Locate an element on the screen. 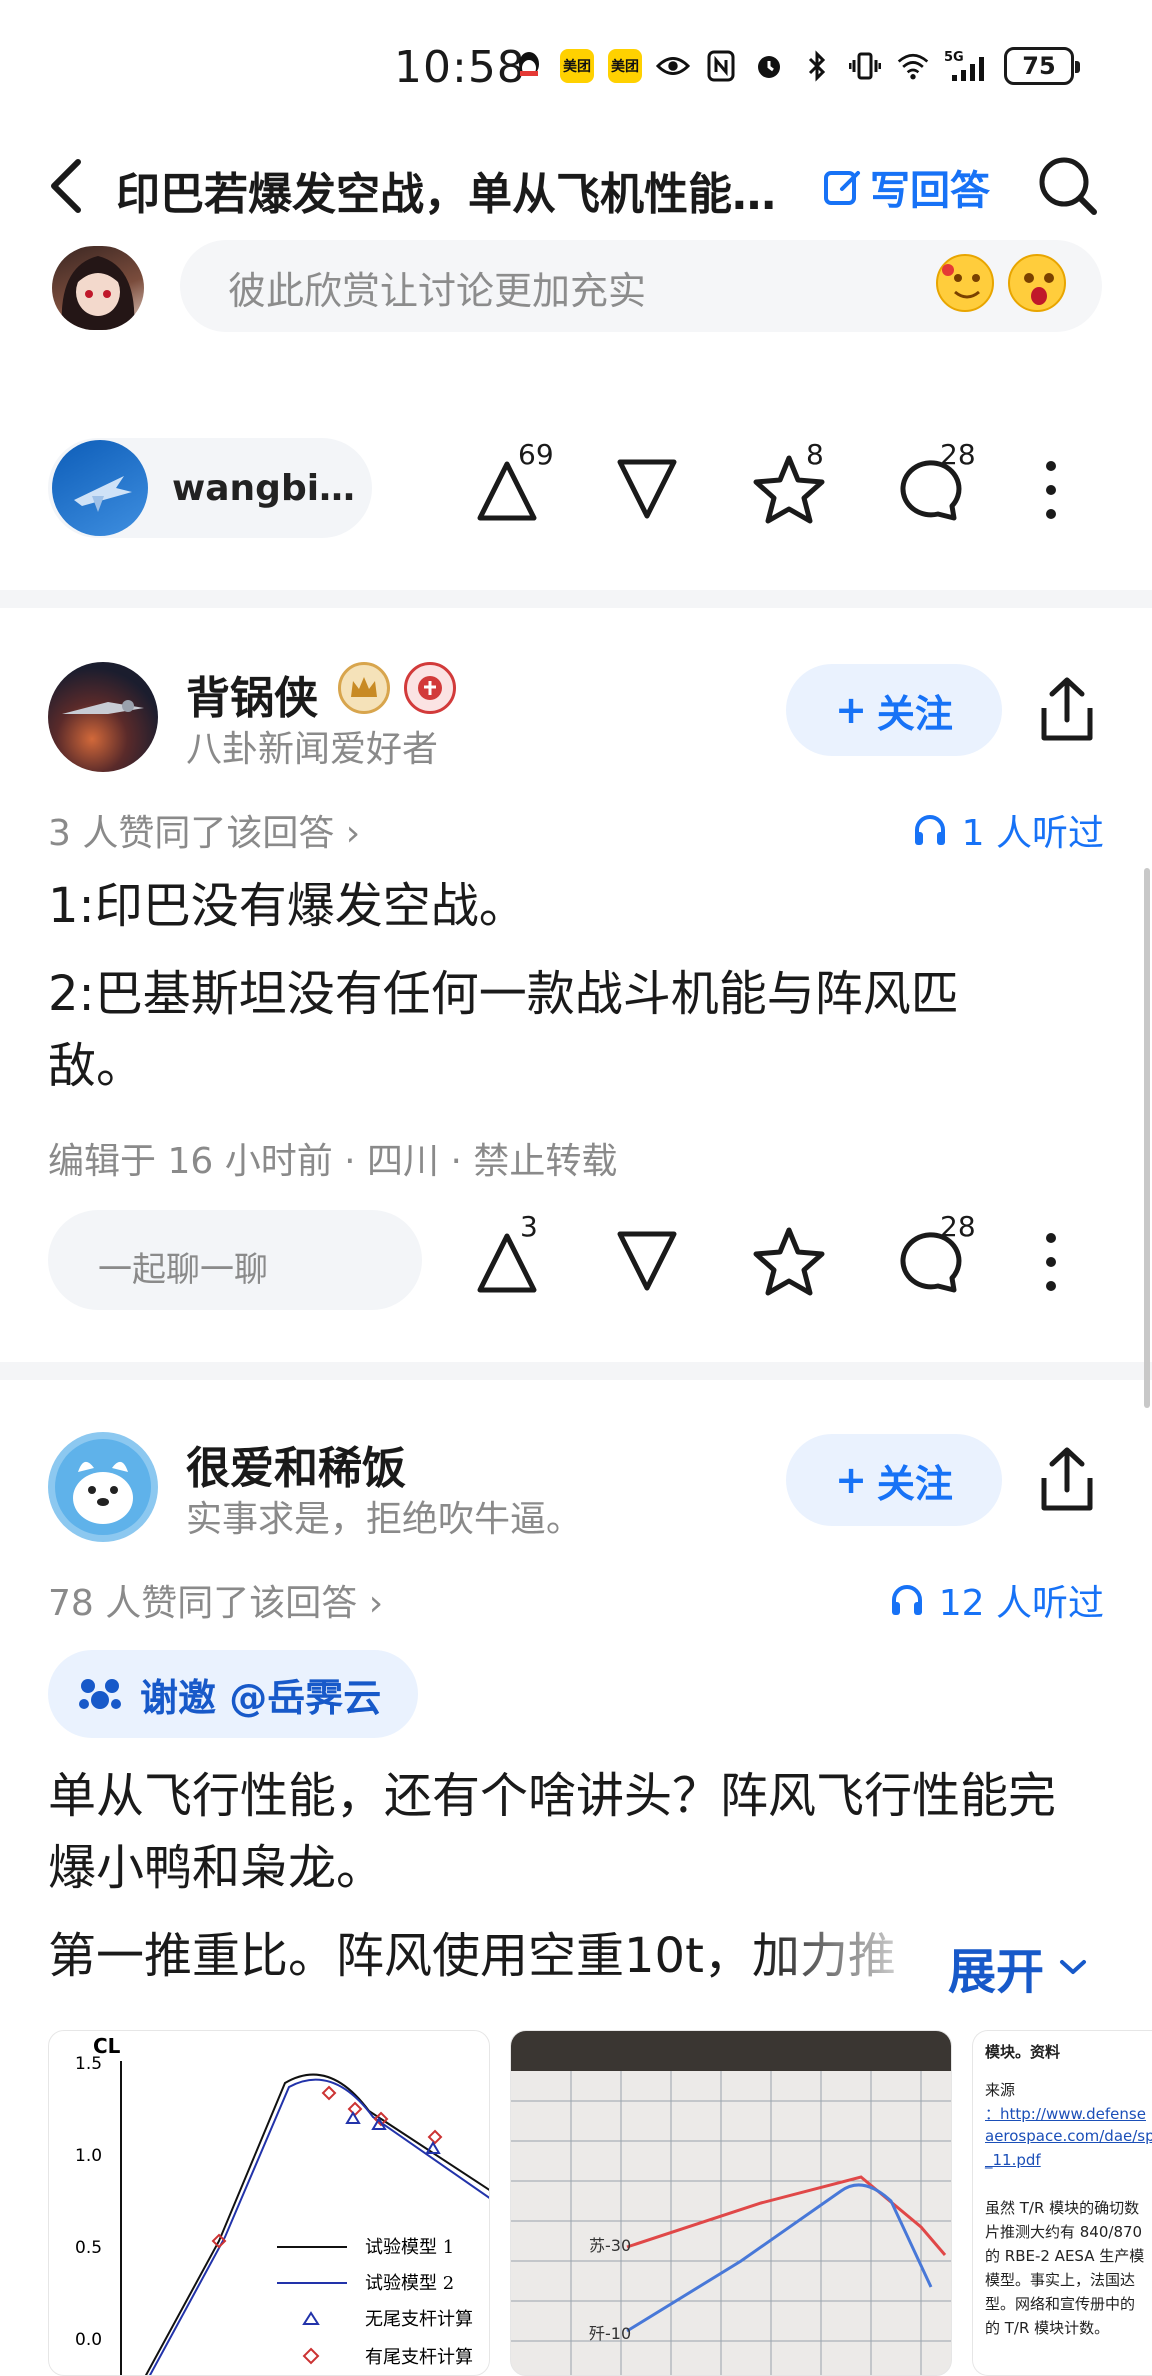 This screenshot has width=1152, height=2376. answer-author-name: 背锅侠 is located at coordinates (252, 694).